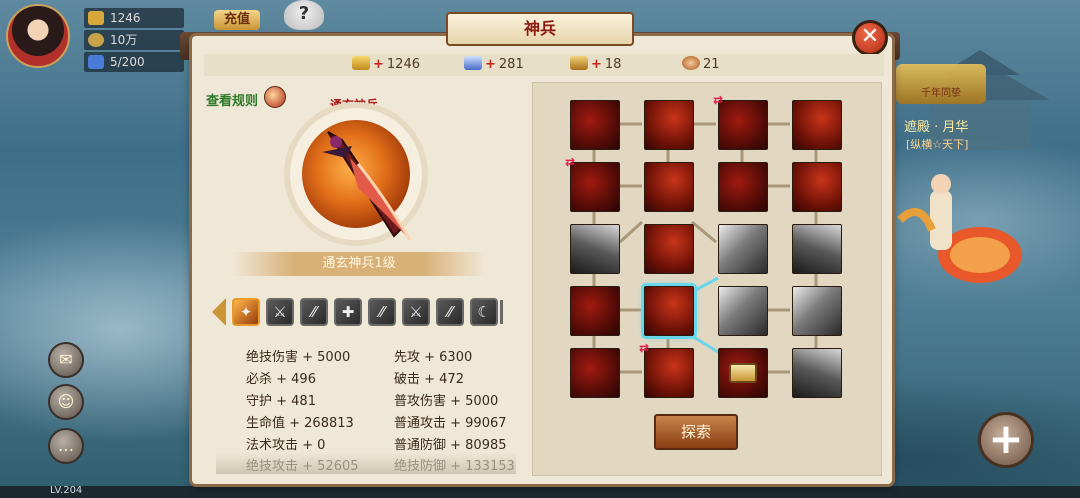 This screenshot has height=498, width=1080. What do you see at coordinates (378, 64) in the screenshot?
I see `add-gold-icon: +` at bounding box center [378, 64].